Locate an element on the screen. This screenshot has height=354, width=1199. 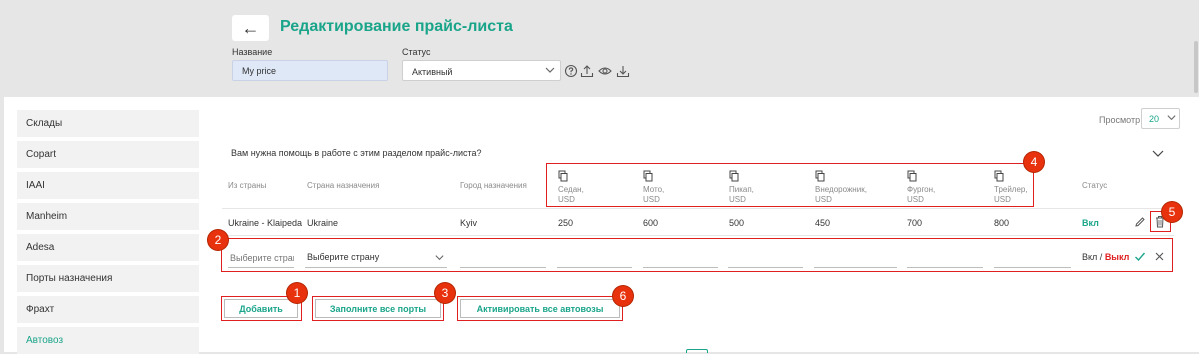
col-head-suv-unit: USD is located at coordinates (823, 199).